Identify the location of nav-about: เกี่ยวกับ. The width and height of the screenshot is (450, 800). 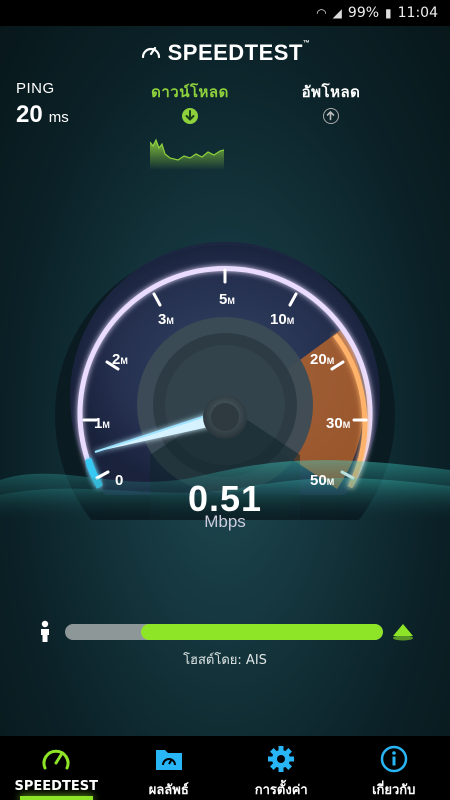
(394, 768).